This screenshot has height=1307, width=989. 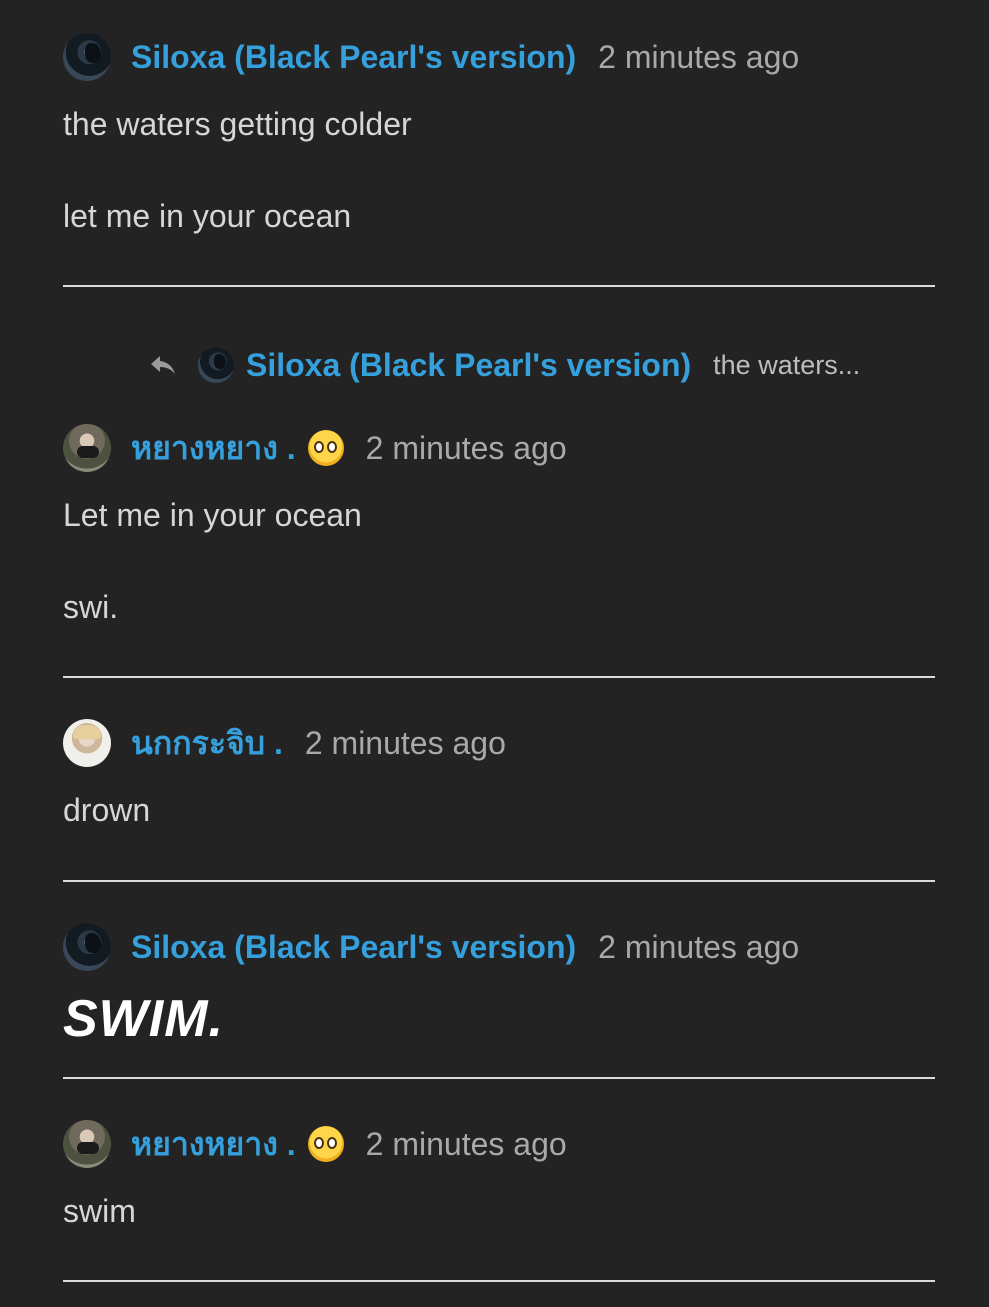 What do you see at coordinates (207, 743) in the screenshot?
I see `author-name: นกกระจิบ .` at bounding box center [207, 743].